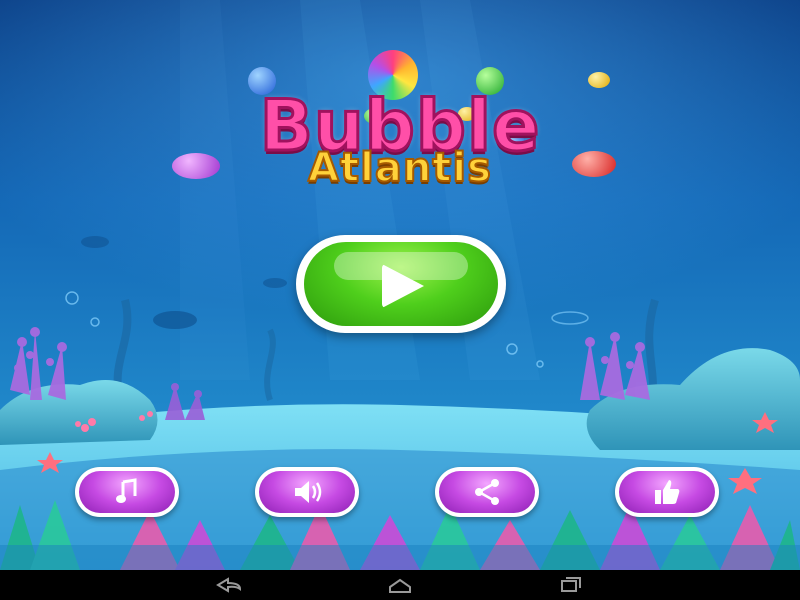 The height and width of the screenshot is (600, 800). I want to click on like-button, so click(667, 492).